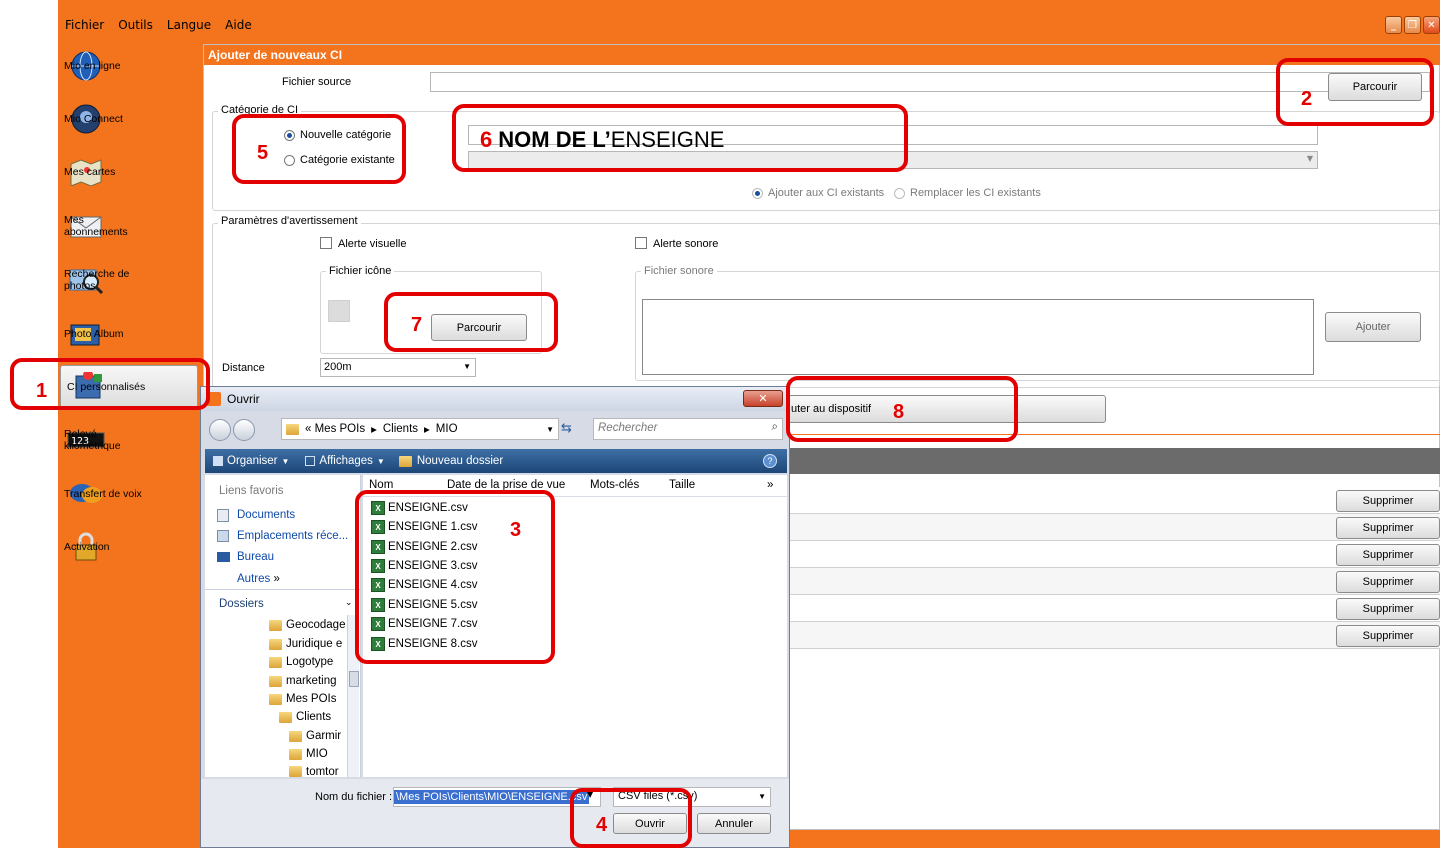 The height and width of the screenshot is (848, 1440). I want to click on sidebar-item-label: Recherche de photos, so click(97, 280).